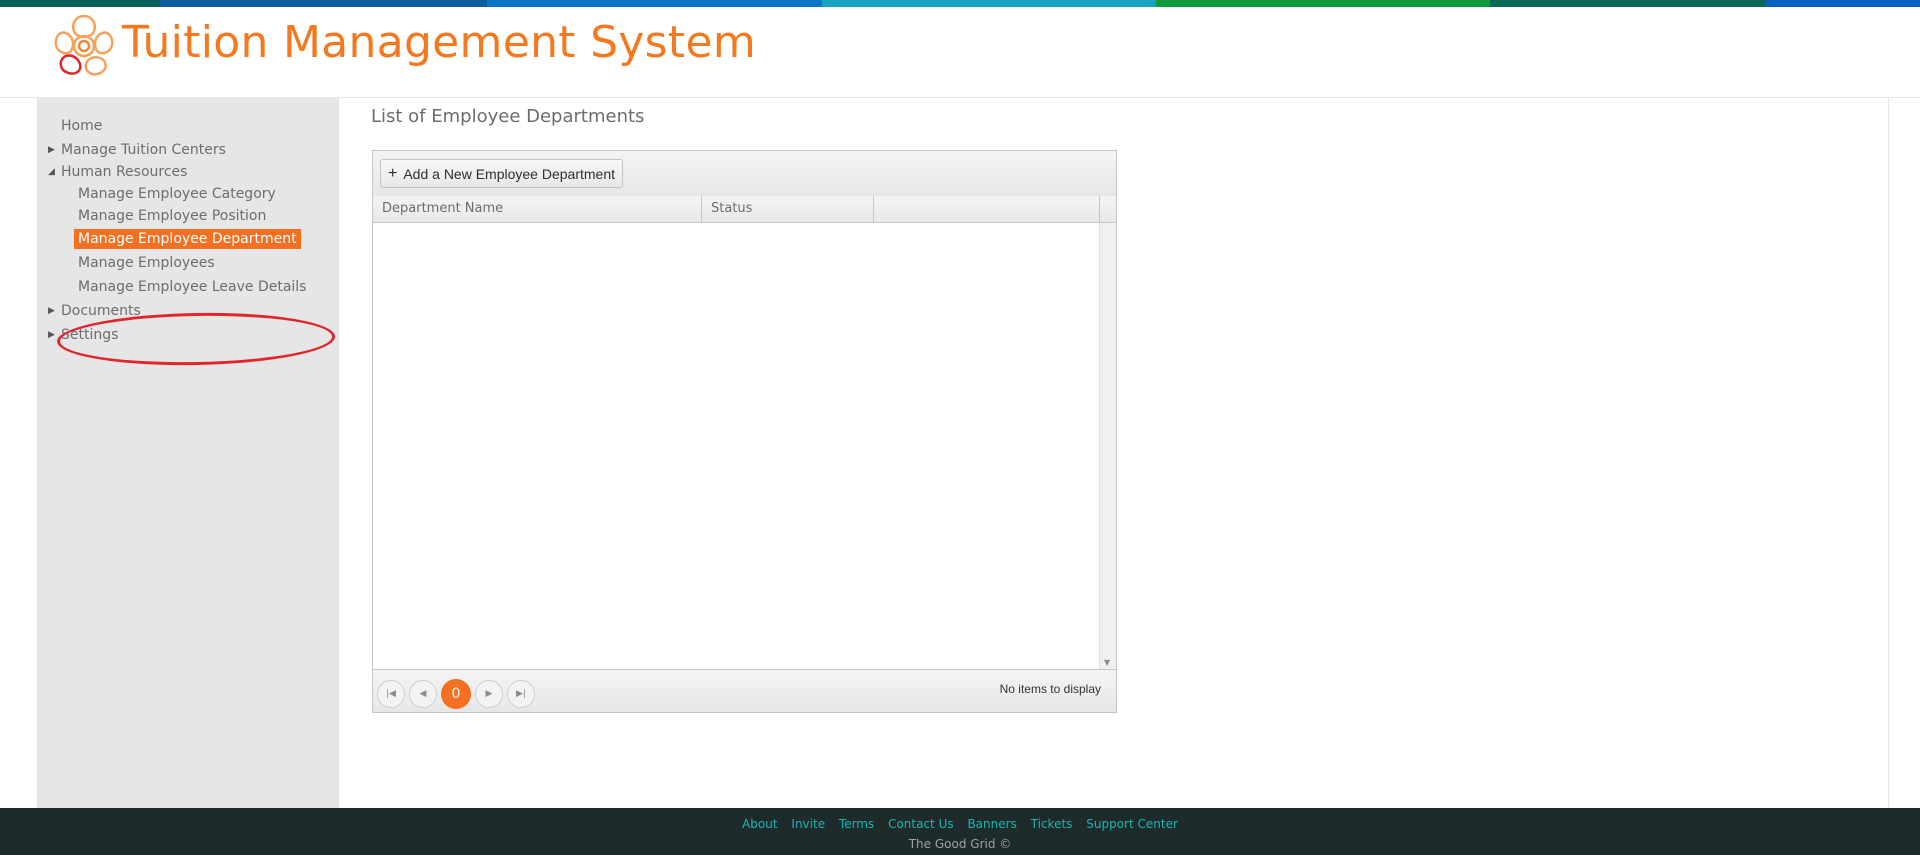  I want to click on top-color-bar, so click(960, 3).